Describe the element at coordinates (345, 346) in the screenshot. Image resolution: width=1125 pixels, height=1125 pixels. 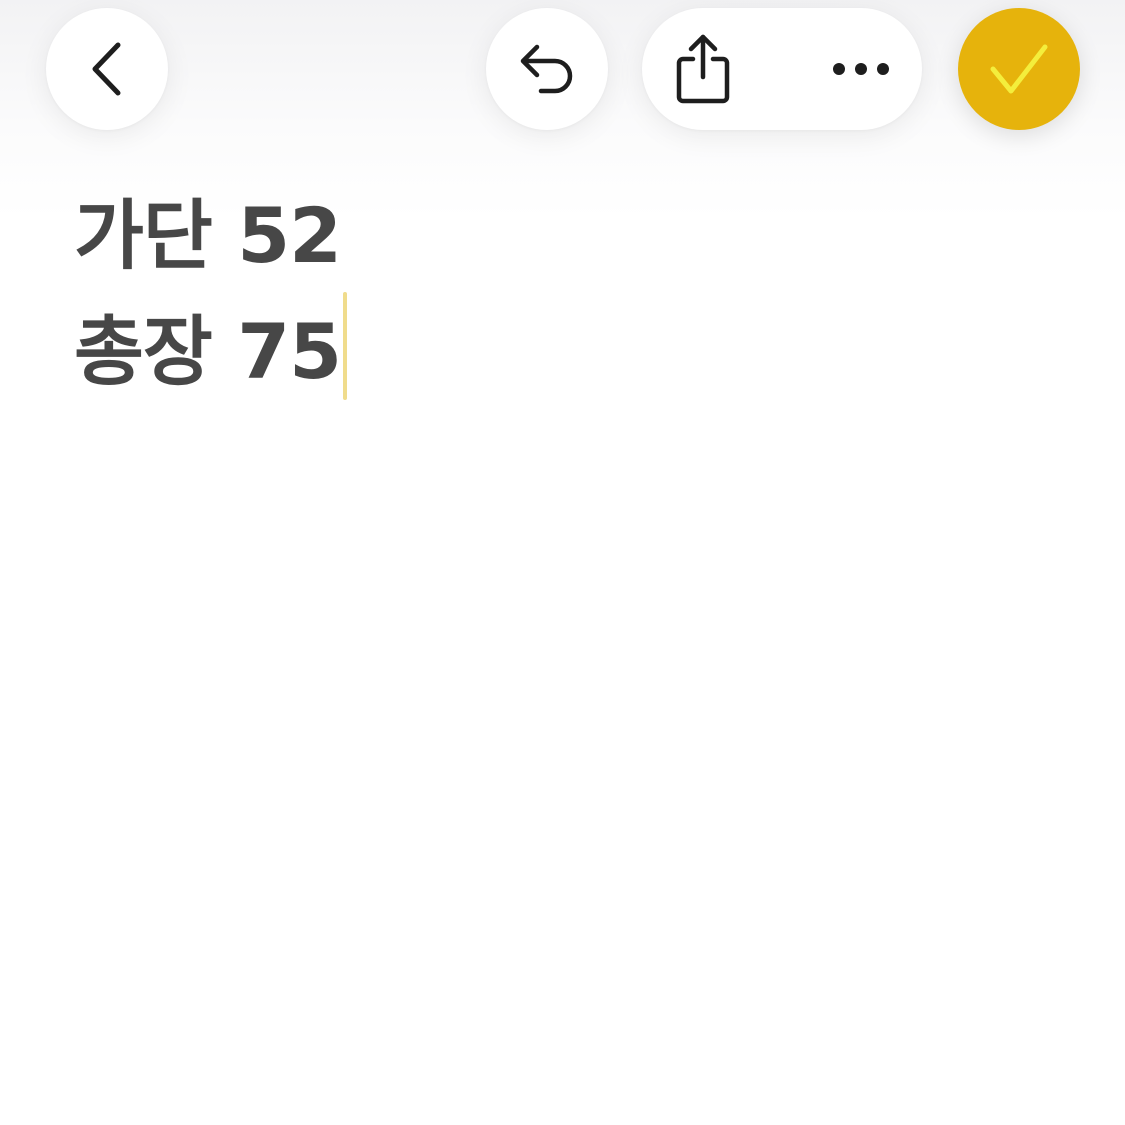
I see `text-caret` at that location.